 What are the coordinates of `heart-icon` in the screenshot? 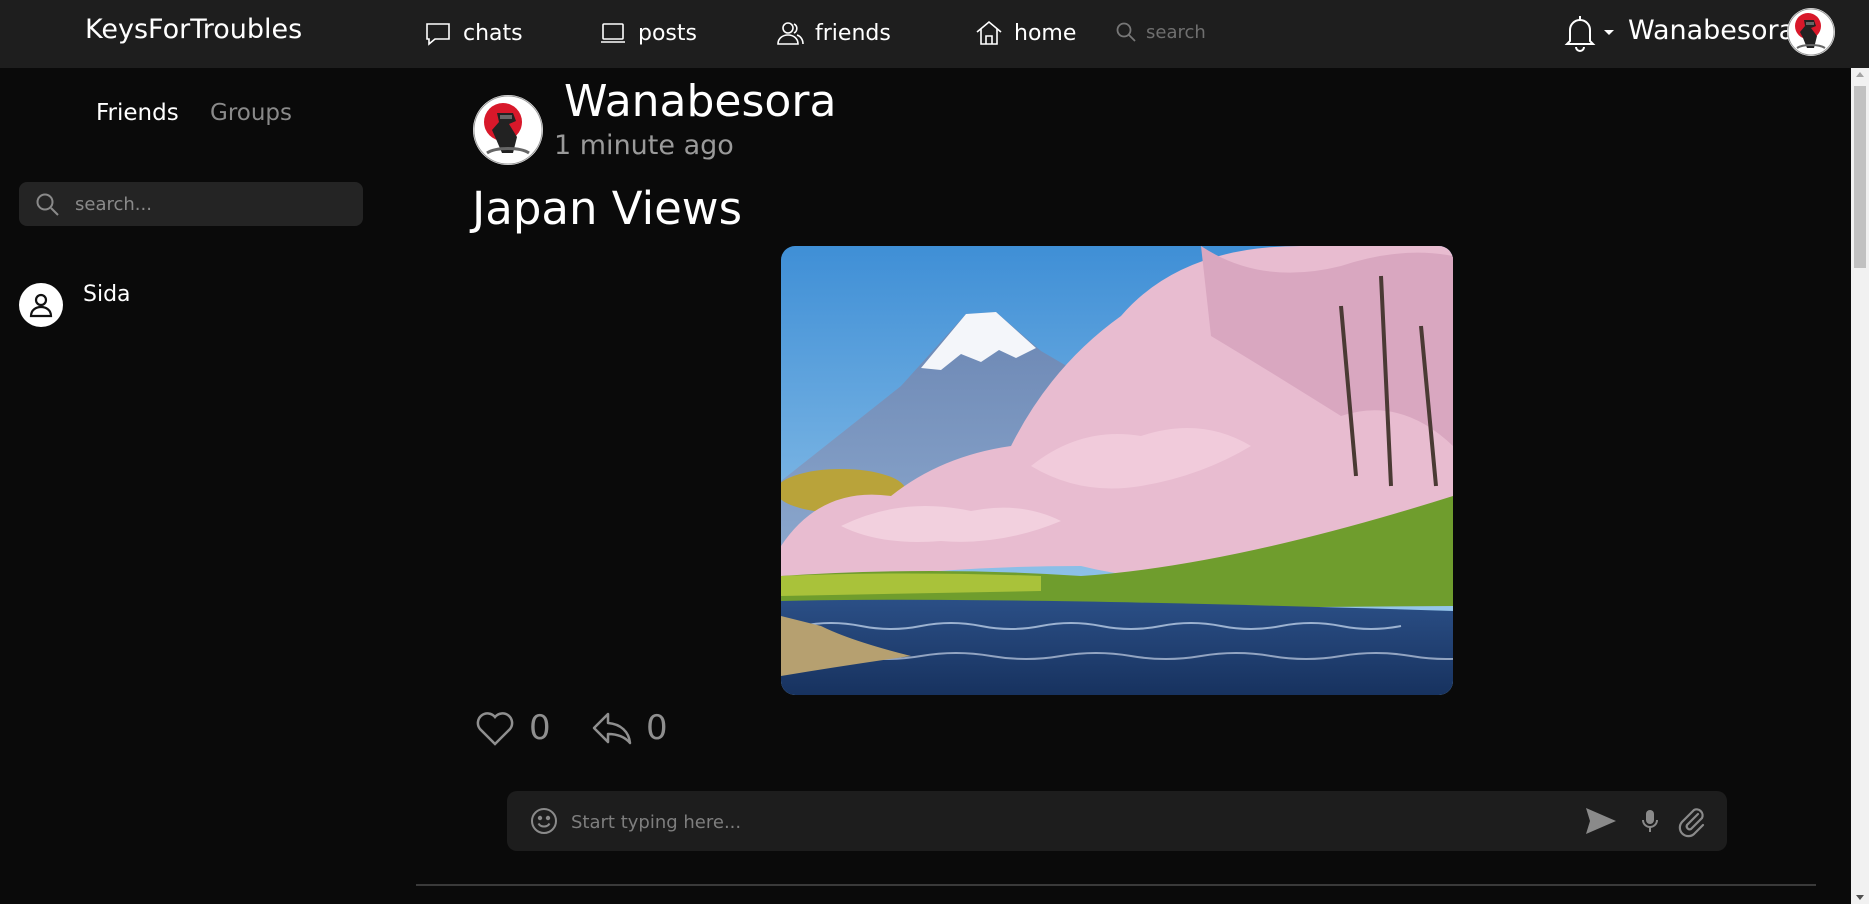 It's located at (495, 729).